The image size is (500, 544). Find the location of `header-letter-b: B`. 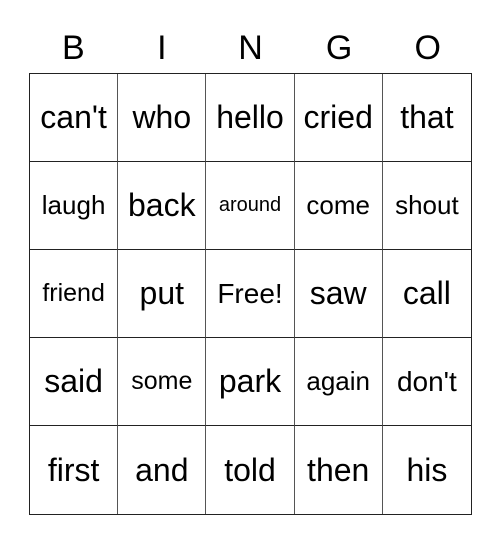

header-letter-b: B is located at coordinates (73, 48).